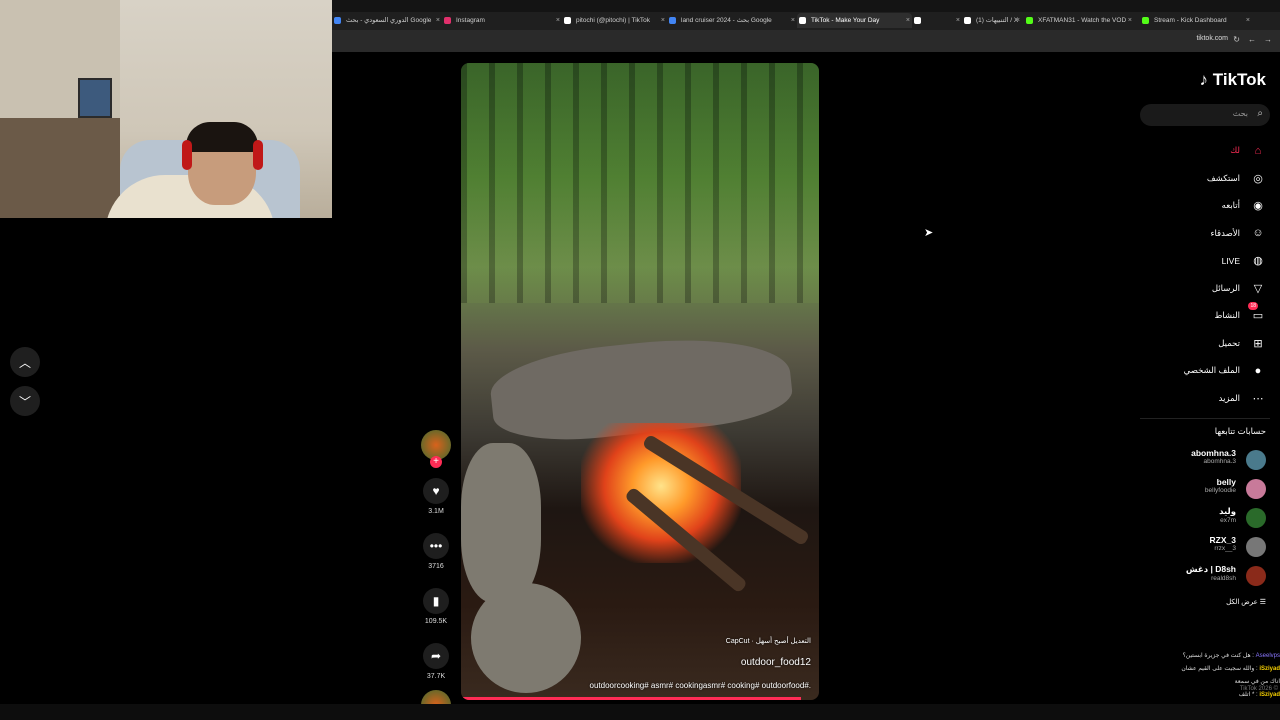 Image resolution: width=1280 pixels, height=720 pixels. Describe the element at coordinates (1082, 20) in the screenshot. I see `tab-label: XFATMAN31 - Watch the VOD` at that location.